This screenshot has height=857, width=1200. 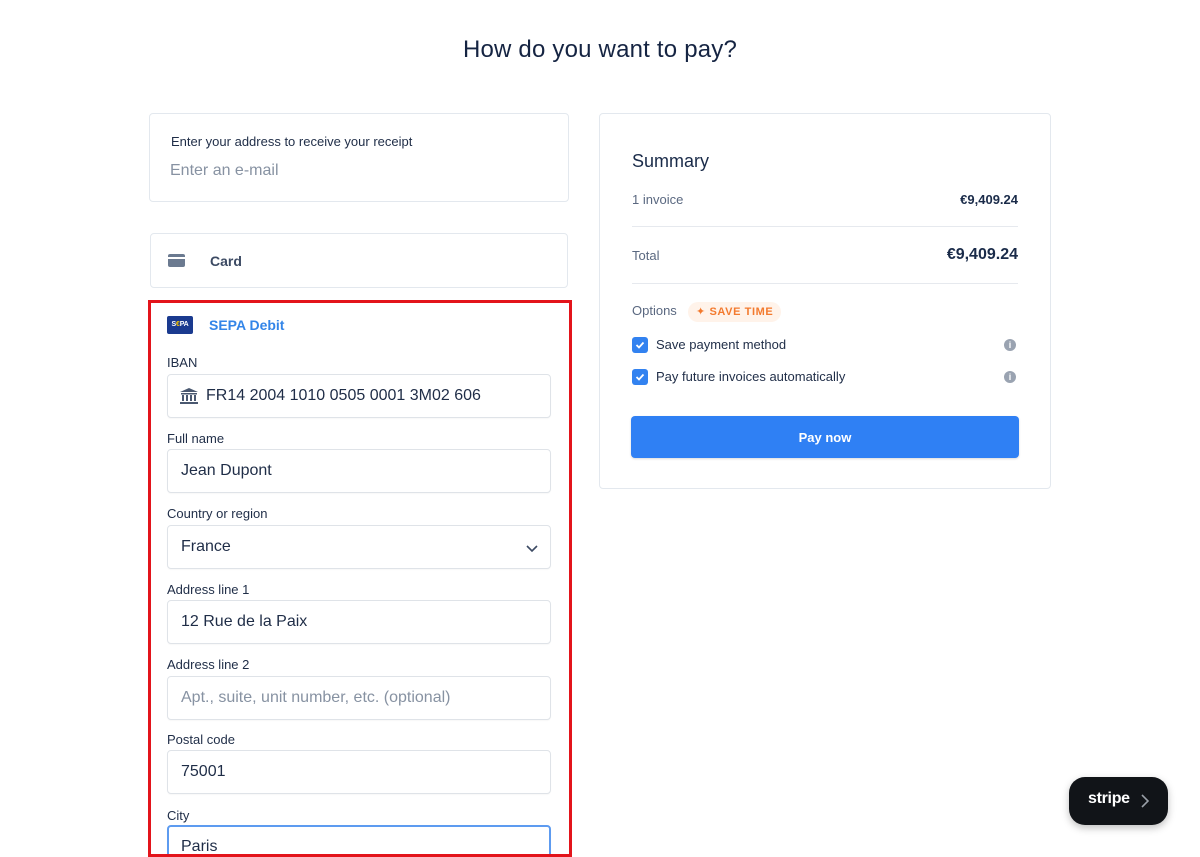 I want to click on chevron-right-icon, so click(x=1145, y=801).